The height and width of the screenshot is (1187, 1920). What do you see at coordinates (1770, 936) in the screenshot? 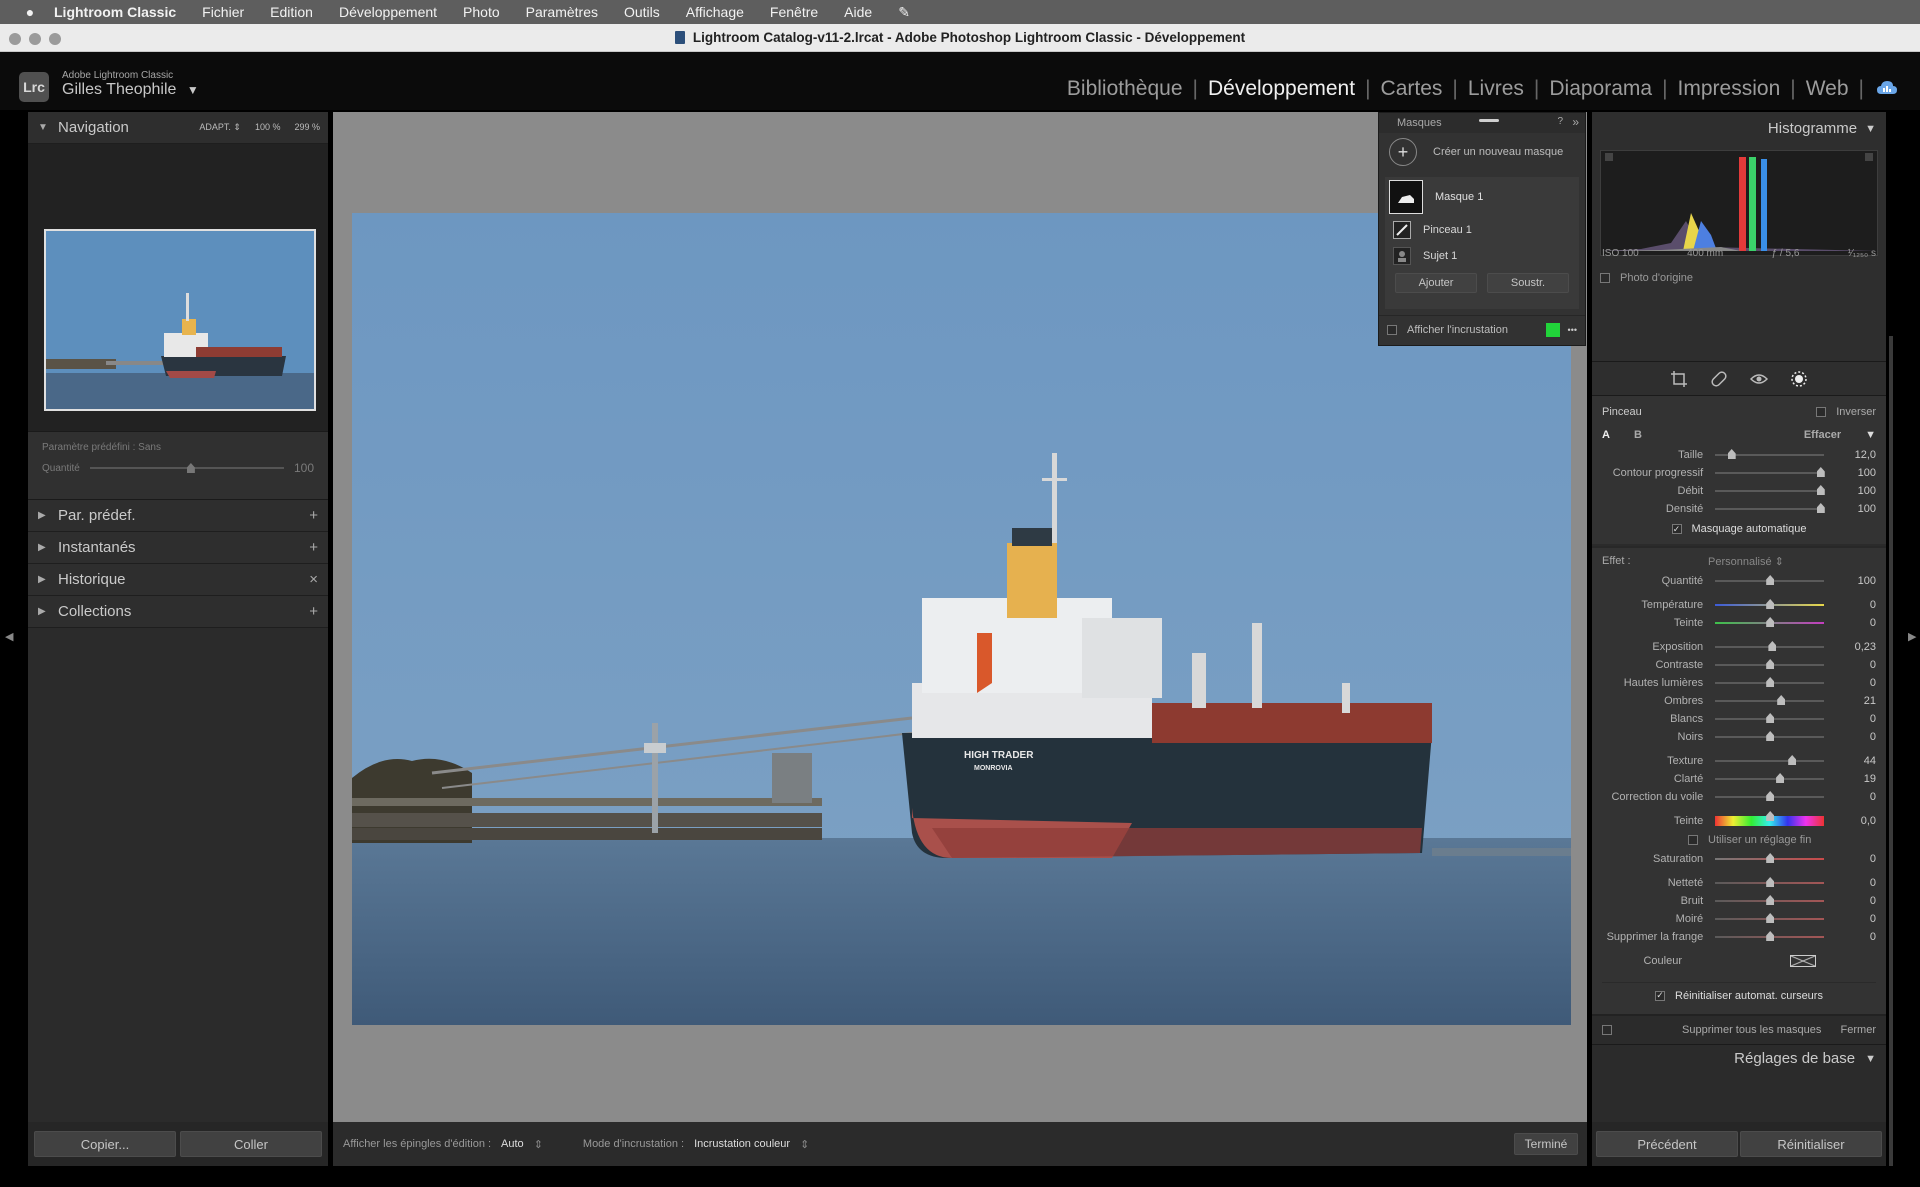
I see `defringe-slider` at bounding box center [1770, 936].